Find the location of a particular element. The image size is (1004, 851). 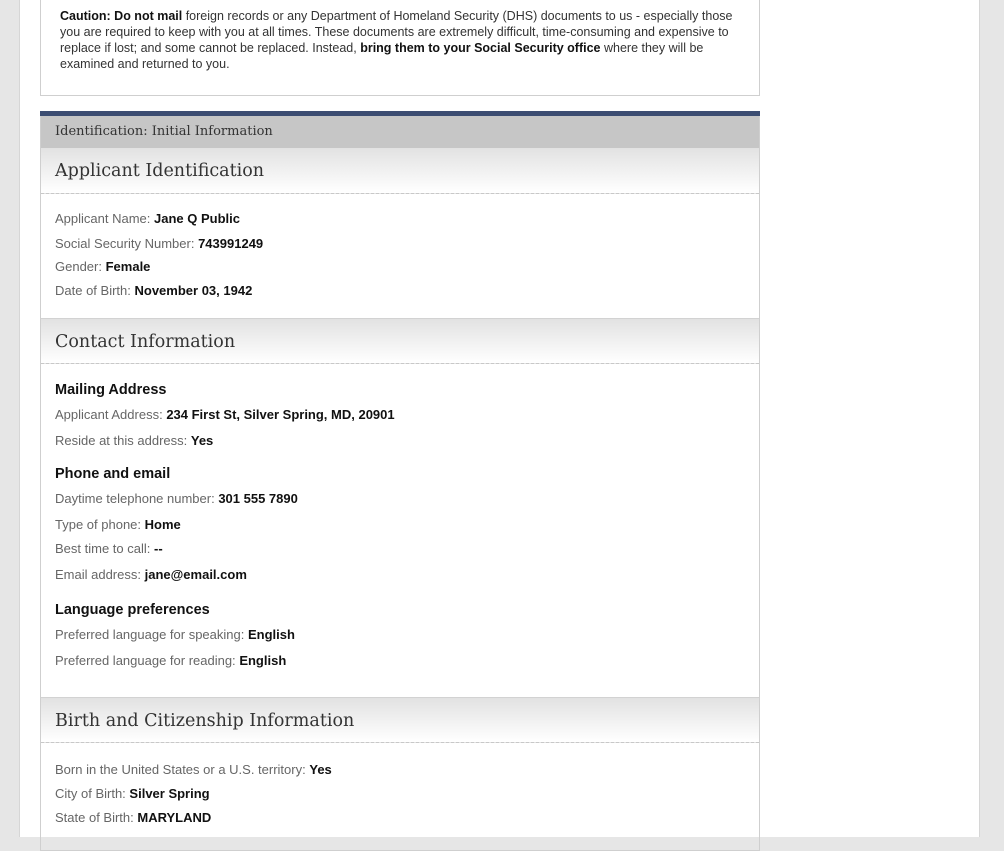

caution-label: Caution: is located at coordinates (85, 16).